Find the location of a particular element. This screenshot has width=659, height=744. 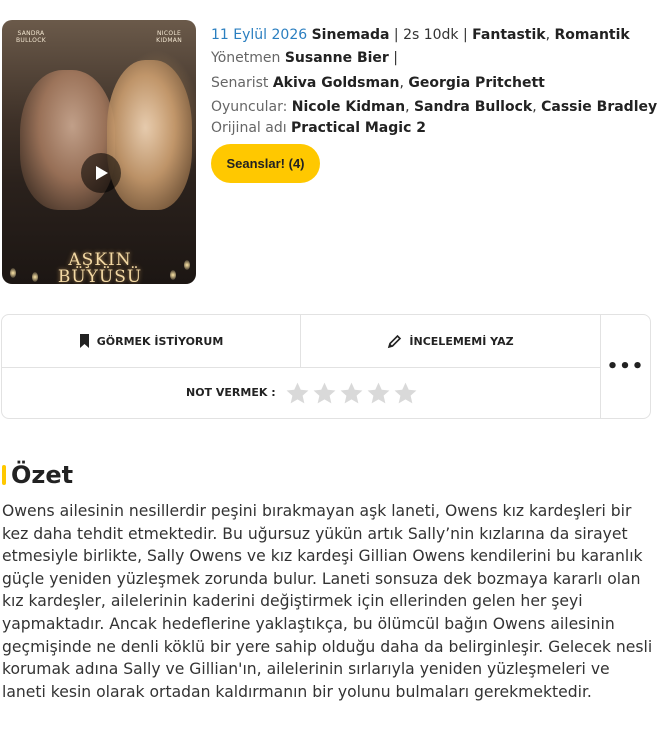

summary-title: Özet is located at coordinates (42, 475).